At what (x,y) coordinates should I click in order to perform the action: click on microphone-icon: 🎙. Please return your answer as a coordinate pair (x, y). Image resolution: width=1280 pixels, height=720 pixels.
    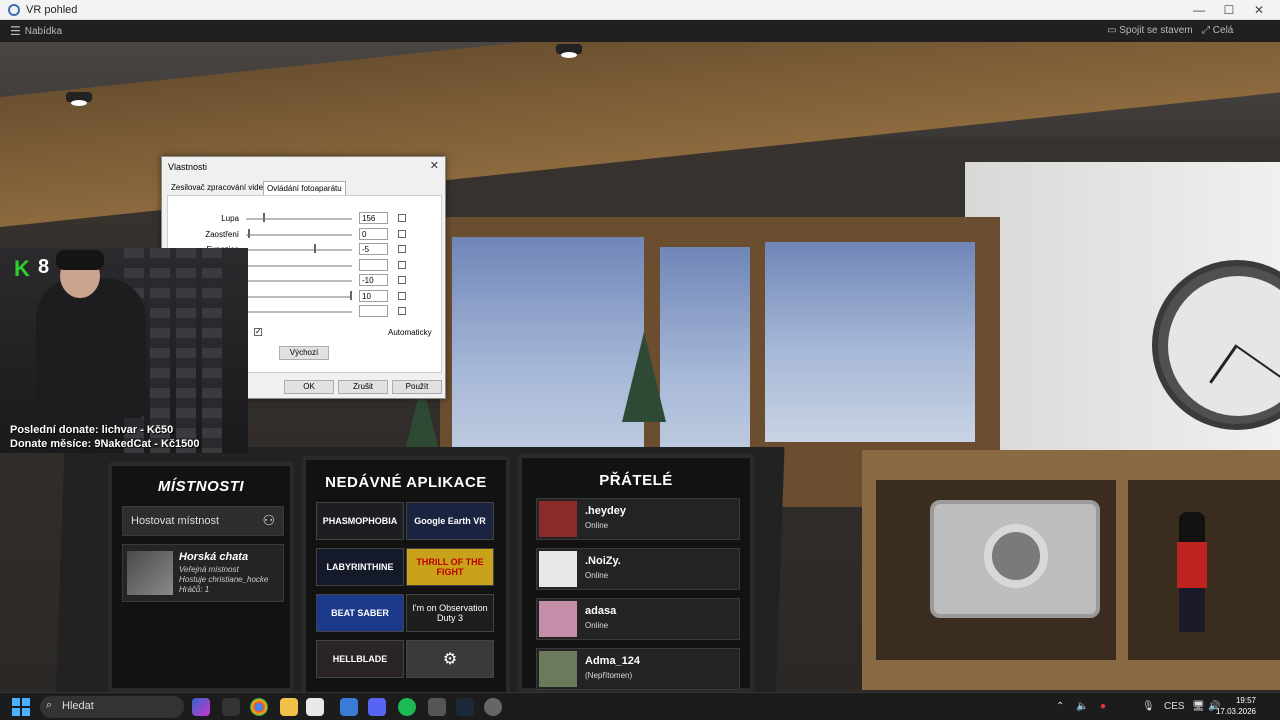
    Looking at the image, I should click on (1148, 706).